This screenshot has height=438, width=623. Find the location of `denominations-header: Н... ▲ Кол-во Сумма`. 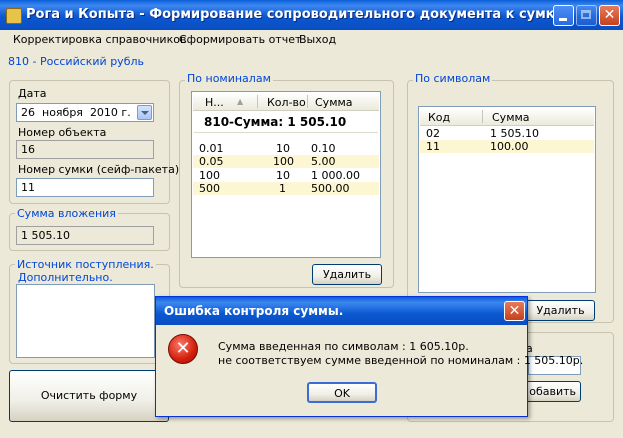

denominations-header: Н... ▲ Кол-во Сумма is located at coordinates (286, 102).